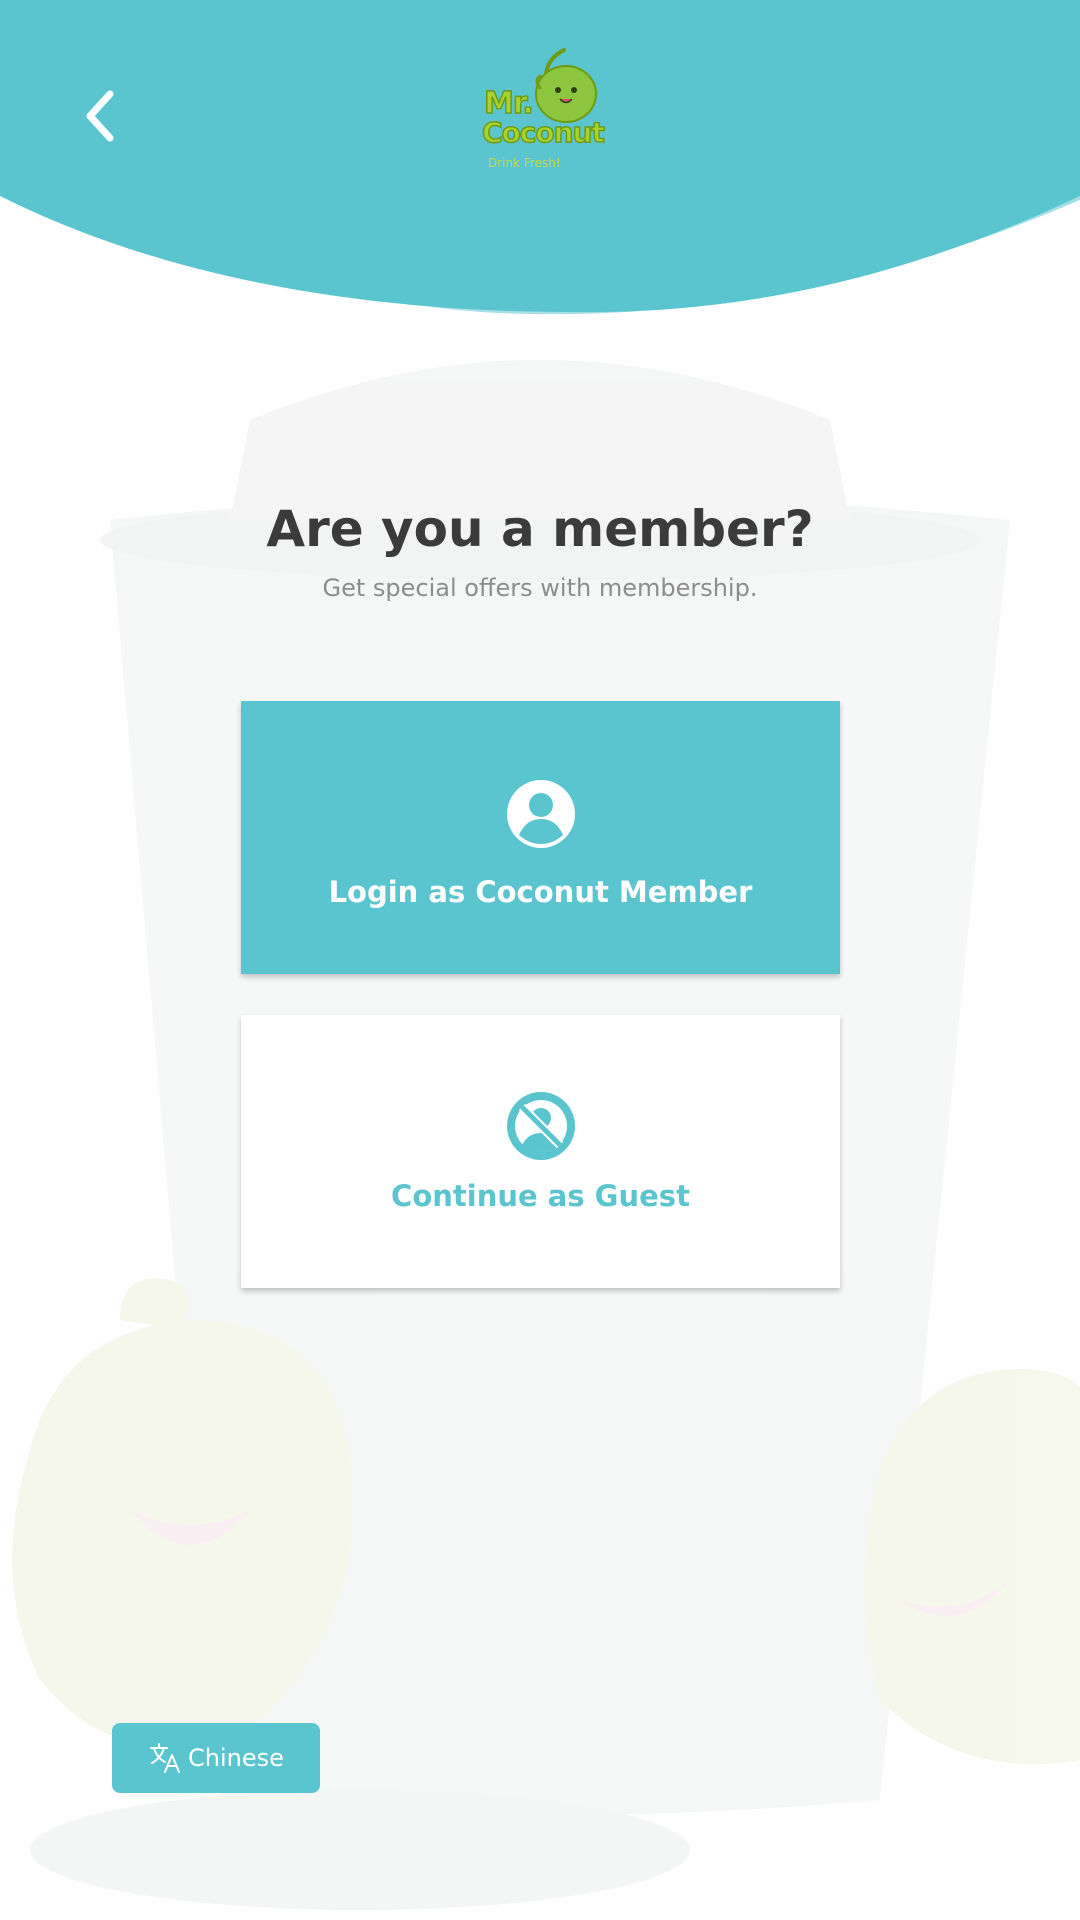 This screenshot has width=1080, height=1920. What do you see at coordinates (543, 132) in the screenshot?
I see `logo-text-line2: Coconut` at bounding box center [543, 132].